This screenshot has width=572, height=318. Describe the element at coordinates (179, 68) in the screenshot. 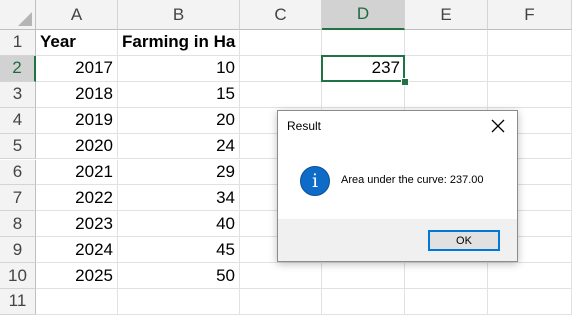

I see `cell-b2: 10` at that location.